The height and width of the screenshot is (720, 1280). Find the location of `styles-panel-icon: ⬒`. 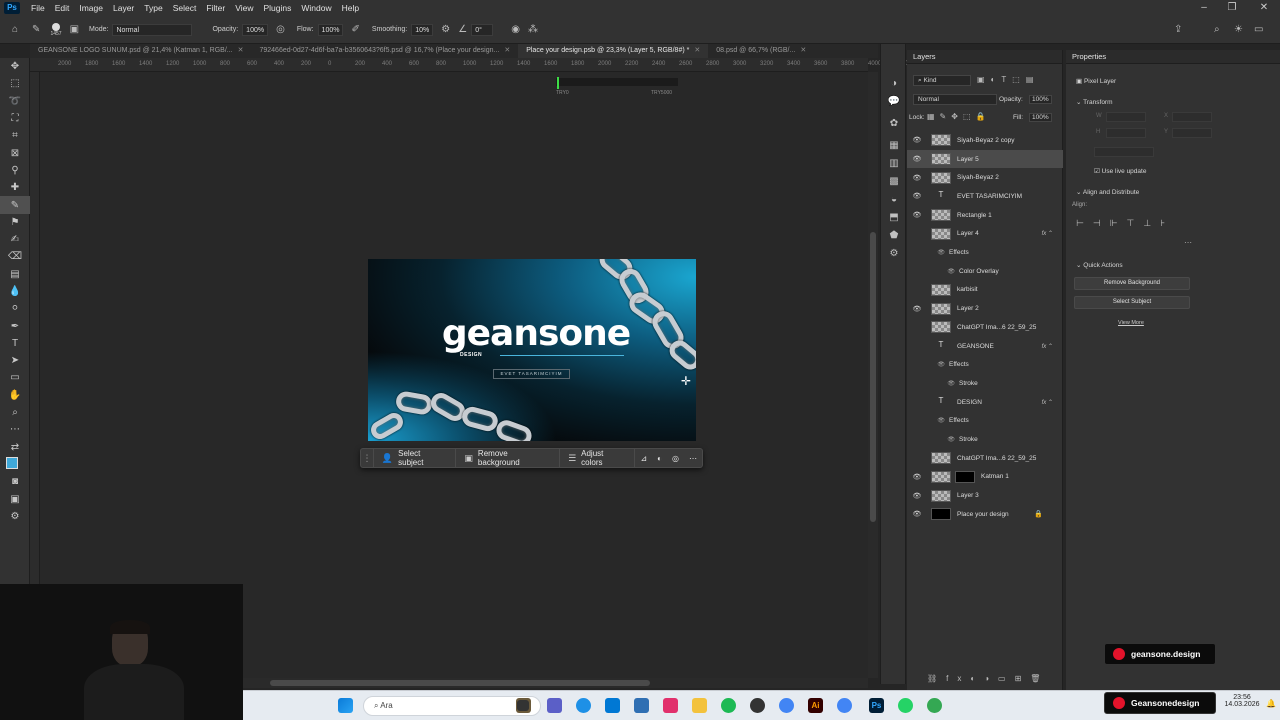

styles-panel-icon: ⬒ is located at coordinates (894, 217).